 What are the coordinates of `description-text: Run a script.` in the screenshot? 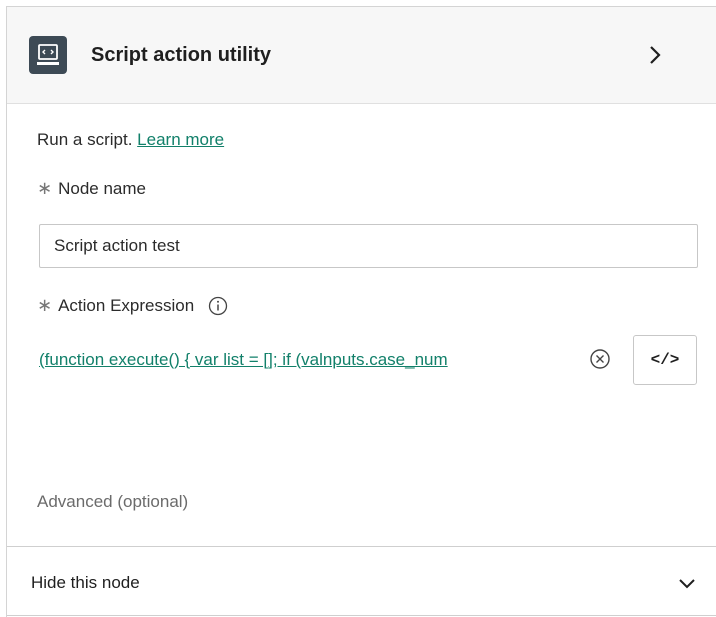 It's located at (85, 139).